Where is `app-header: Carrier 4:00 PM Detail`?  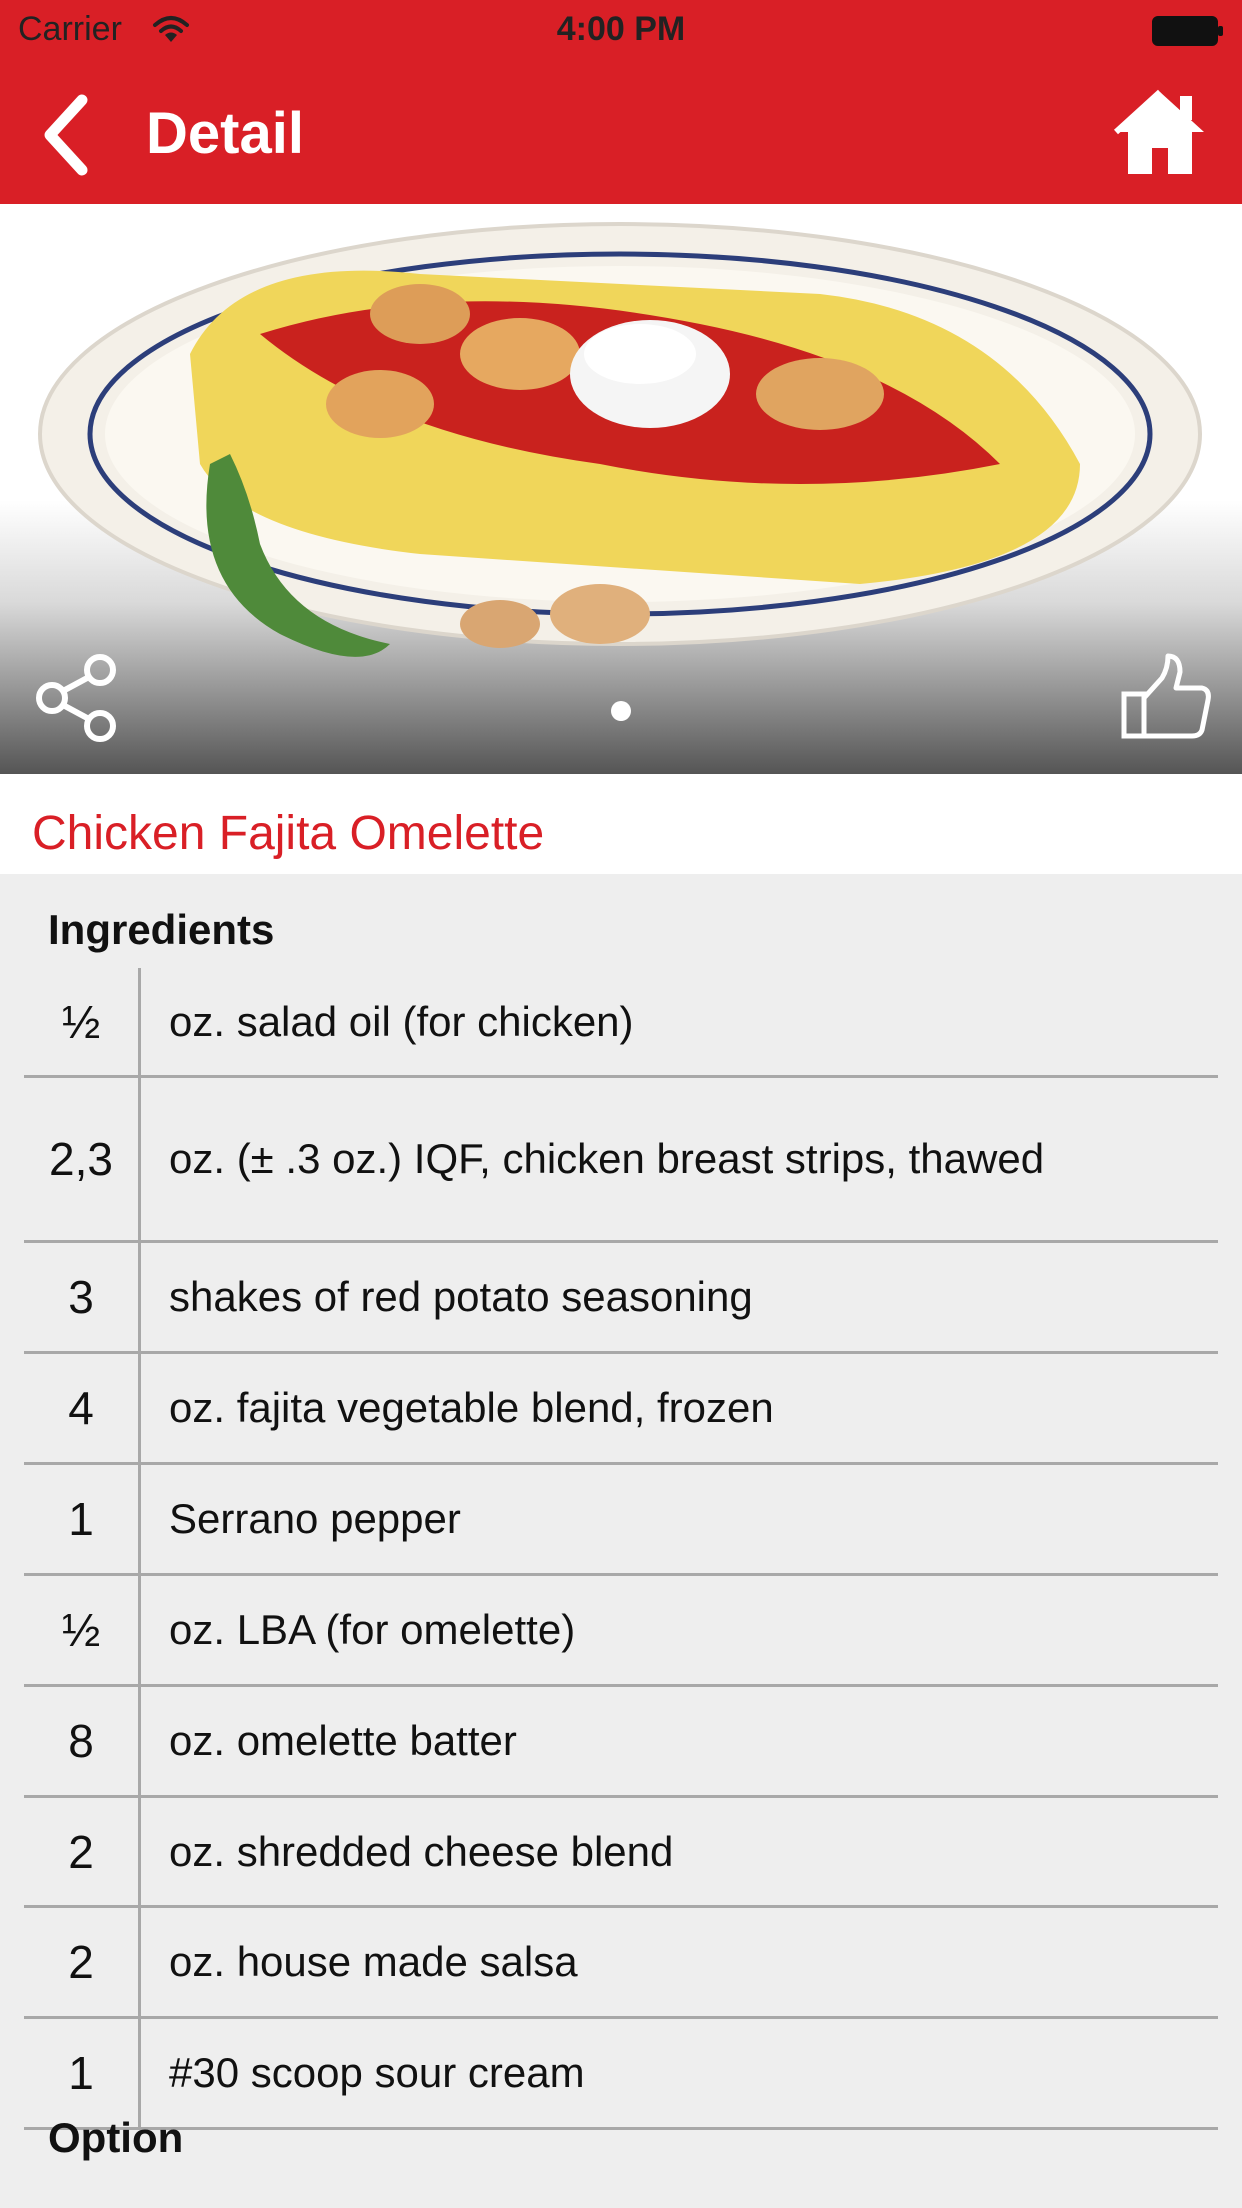 app-header: Carrier 4:00 PM Detail is located at coordinates (621, 102).